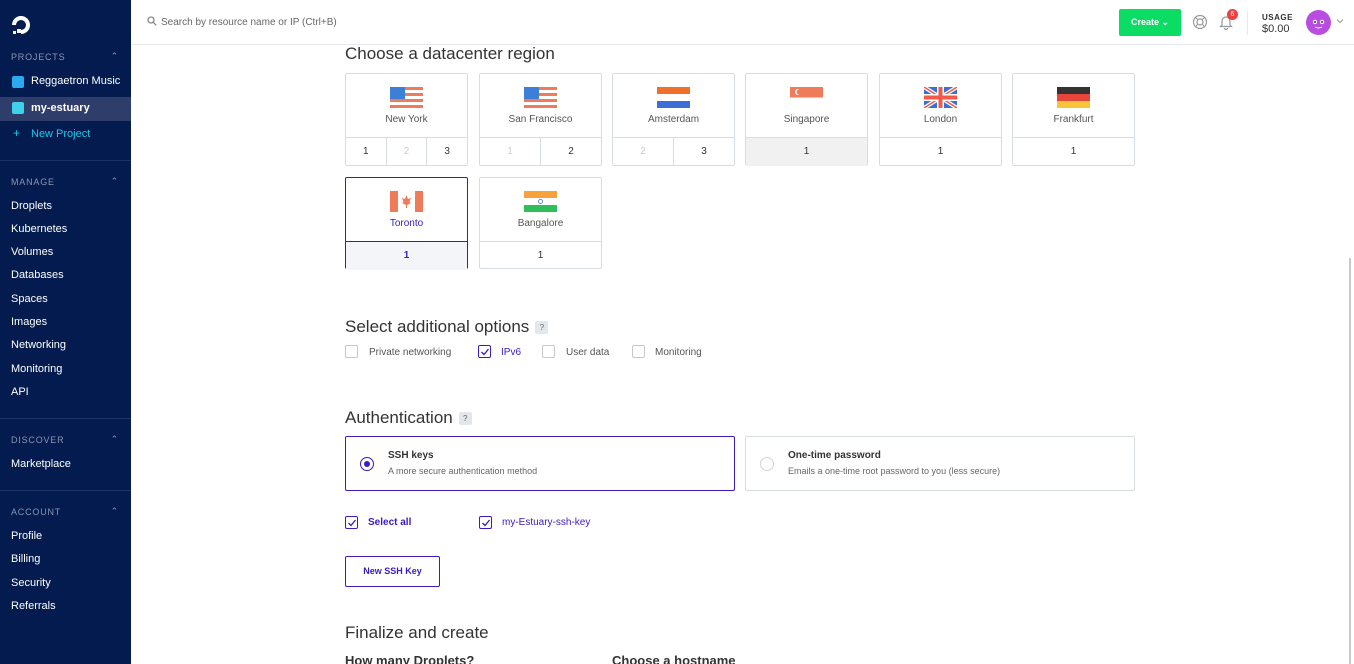 Image resolution: width=1354 pixels, height=664 pixels. I want to click on sidebar-item-volumes: Volumes, so click(32, 252).